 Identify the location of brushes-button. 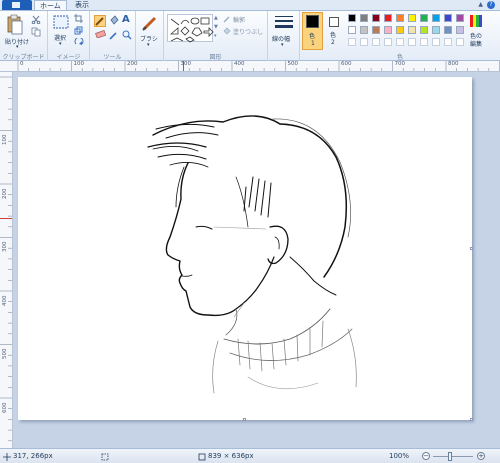
(150, 24).